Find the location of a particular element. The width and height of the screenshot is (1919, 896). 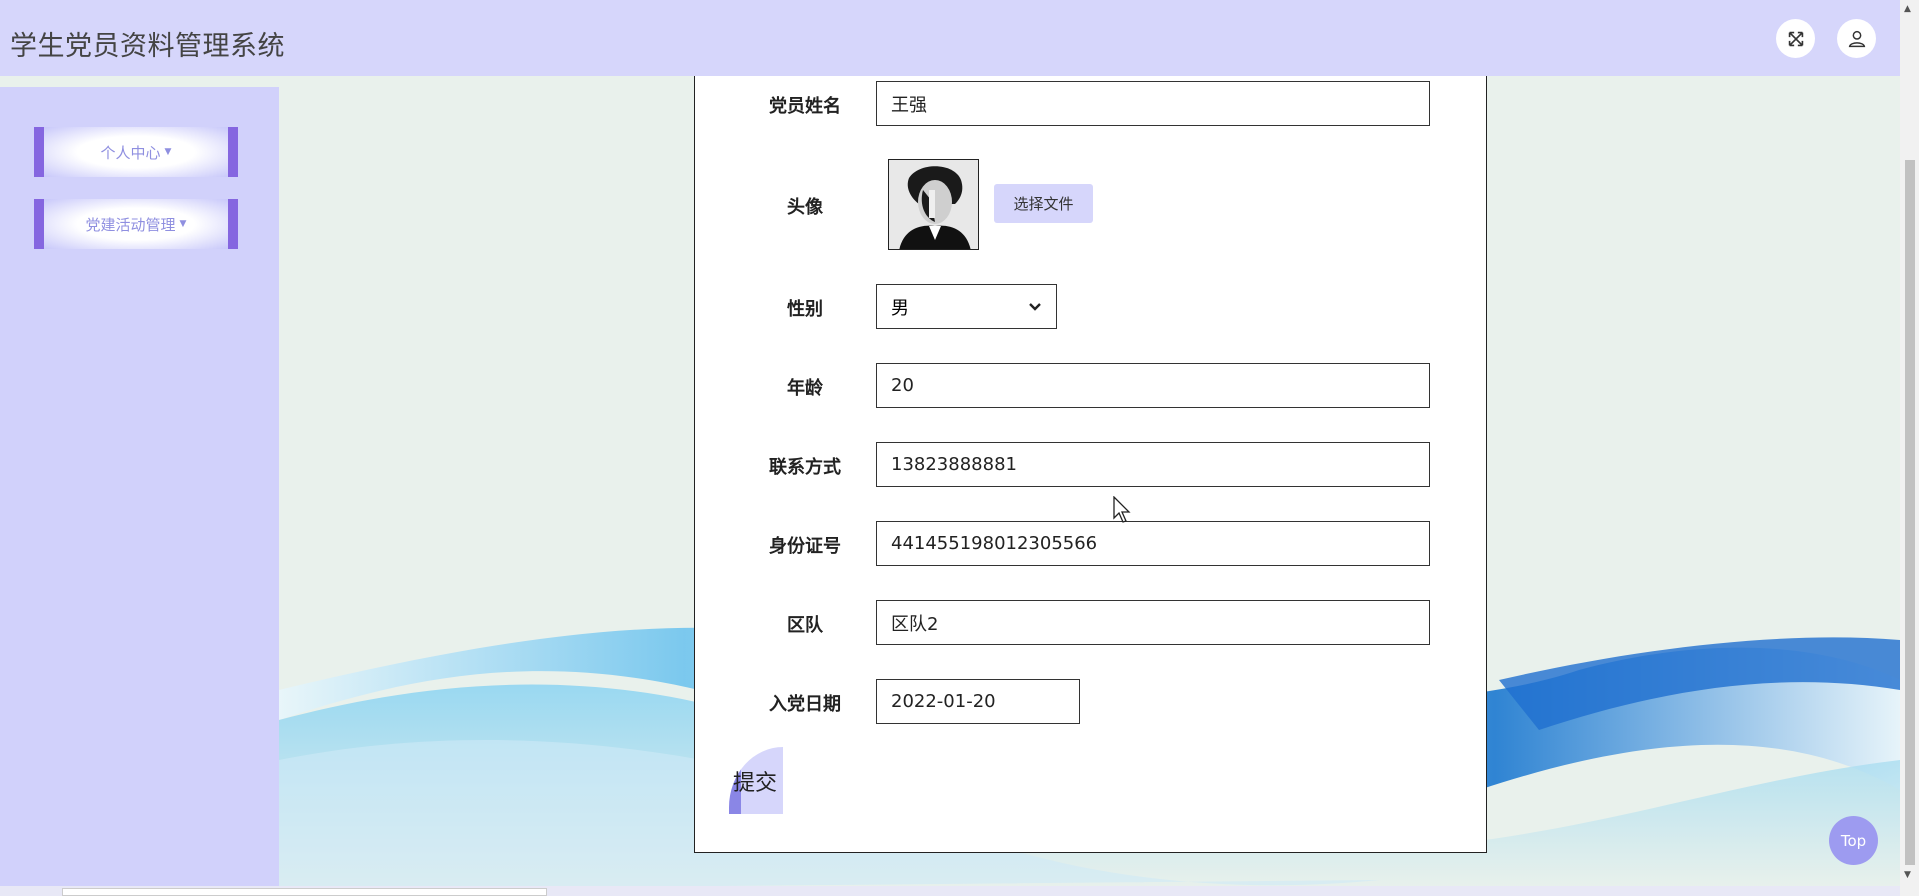

sidebar-item-party-activity: 党建活动管理 ▼ is located at coordinates (136, 224).